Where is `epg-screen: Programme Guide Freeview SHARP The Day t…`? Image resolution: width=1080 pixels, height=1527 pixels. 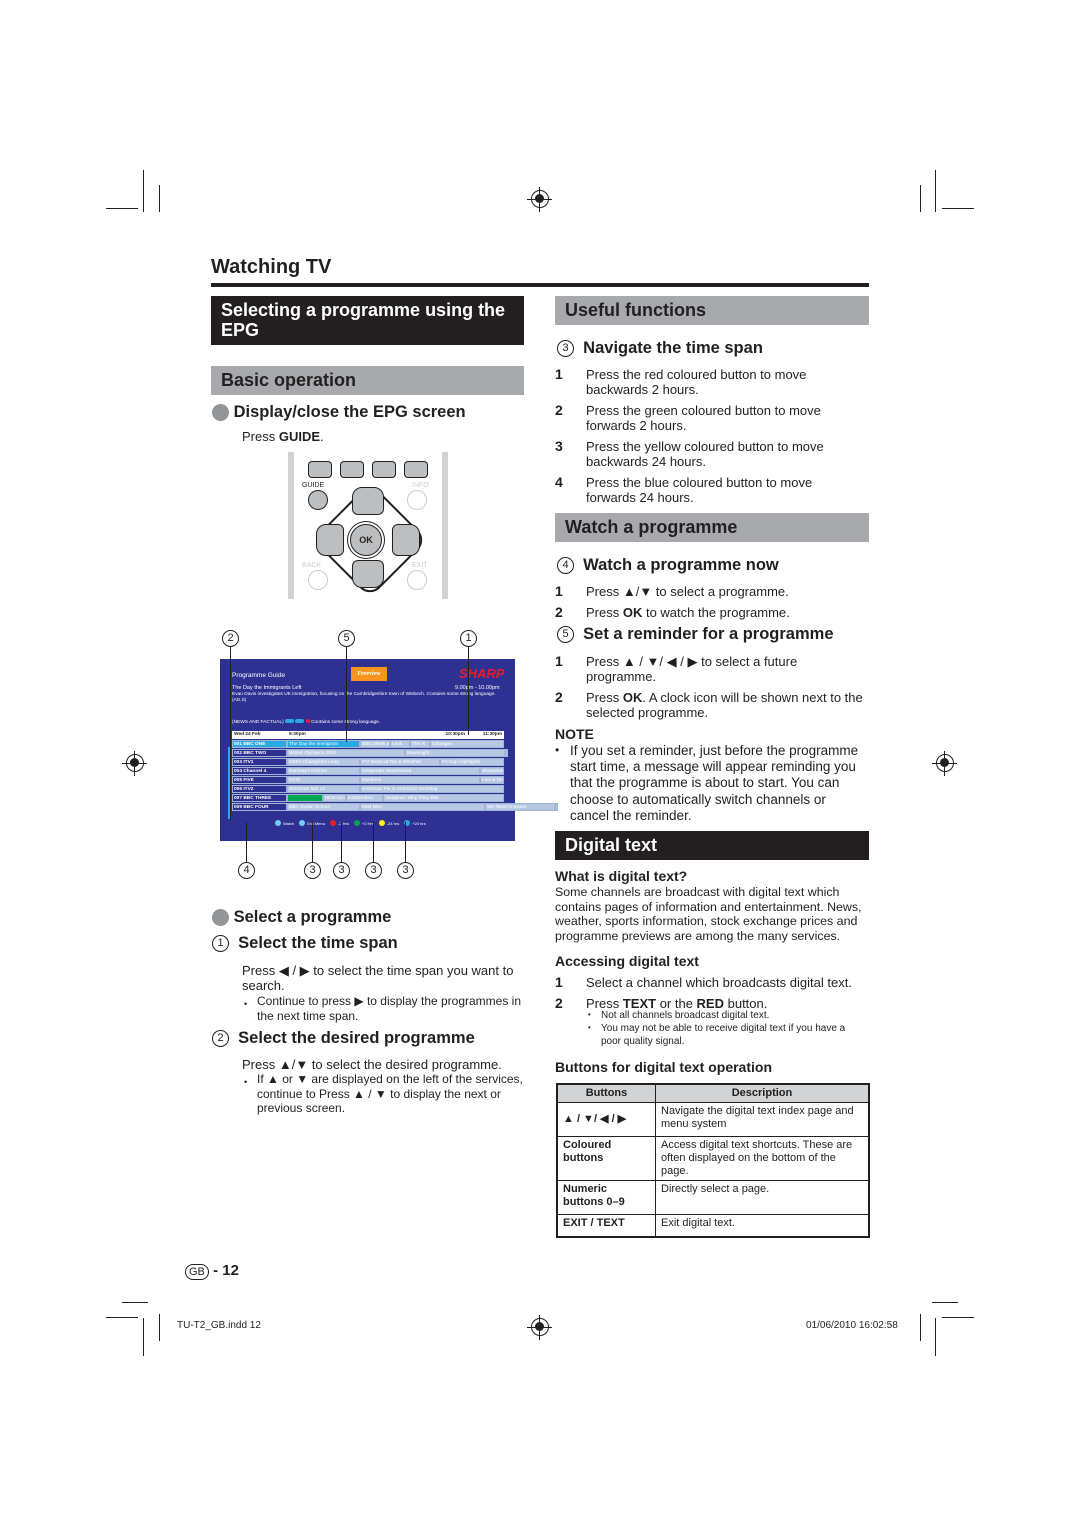 epg-screen: Programme Guide Freeview SHARP The Day t… is located at coordinates (389, 750).